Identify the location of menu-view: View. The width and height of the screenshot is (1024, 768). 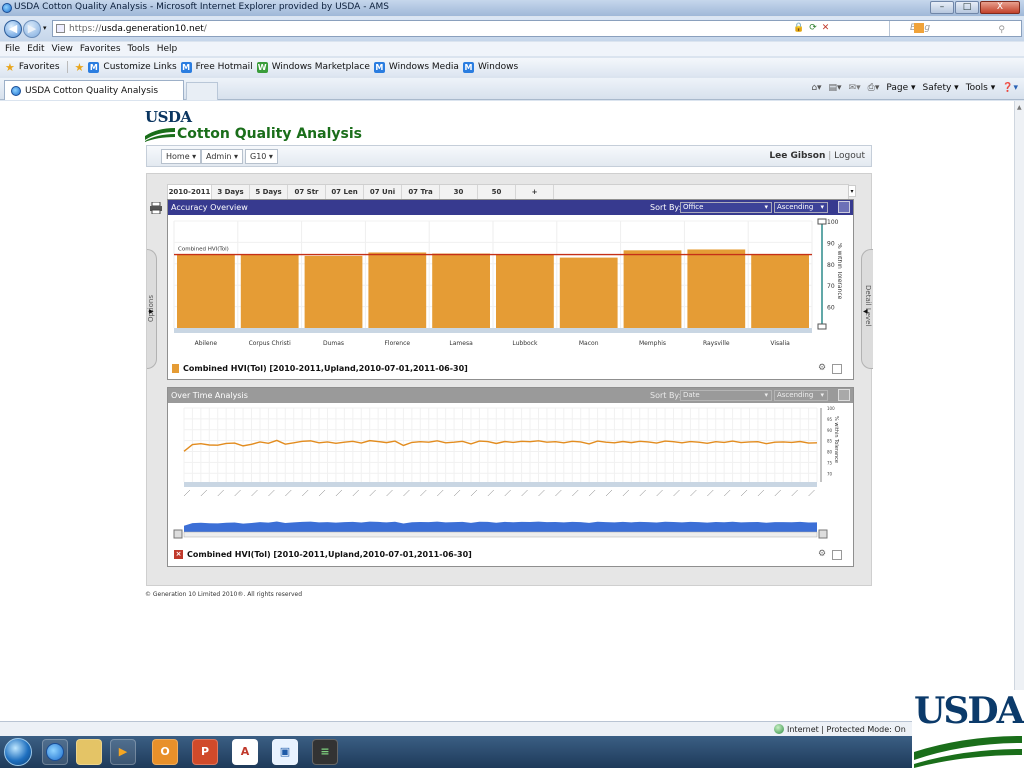
(62, 49).